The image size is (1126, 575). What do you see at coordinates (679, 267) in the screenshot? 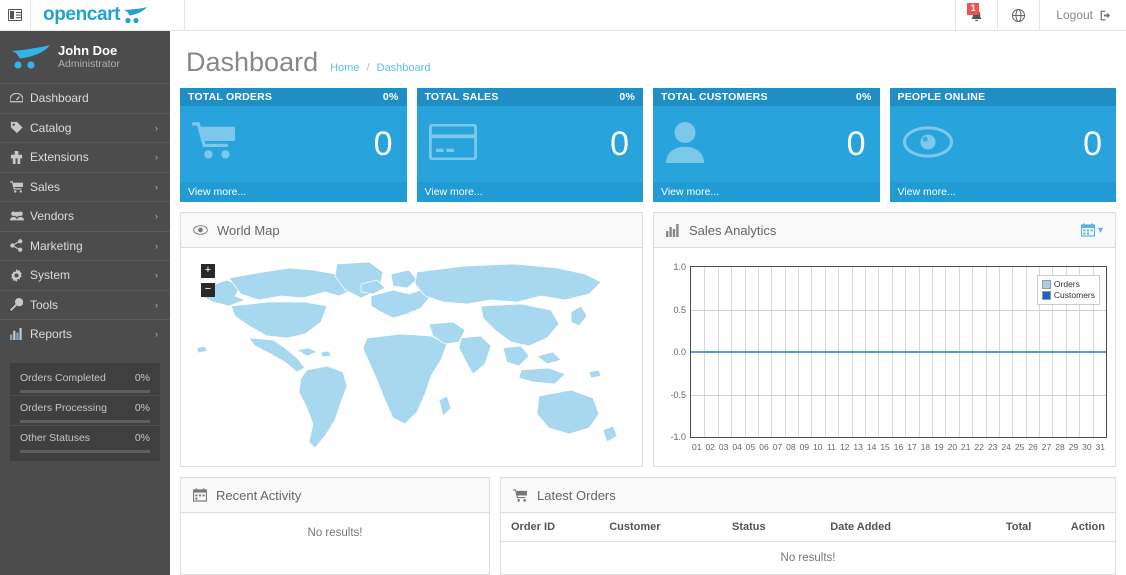
I see `chart-y-tick-label: 1.0` at bounding box center [679, 267].